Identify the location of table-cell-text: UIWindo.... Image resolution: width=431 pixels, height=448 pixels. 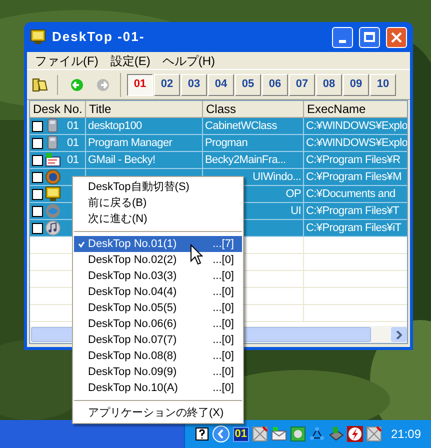
(276, 177).